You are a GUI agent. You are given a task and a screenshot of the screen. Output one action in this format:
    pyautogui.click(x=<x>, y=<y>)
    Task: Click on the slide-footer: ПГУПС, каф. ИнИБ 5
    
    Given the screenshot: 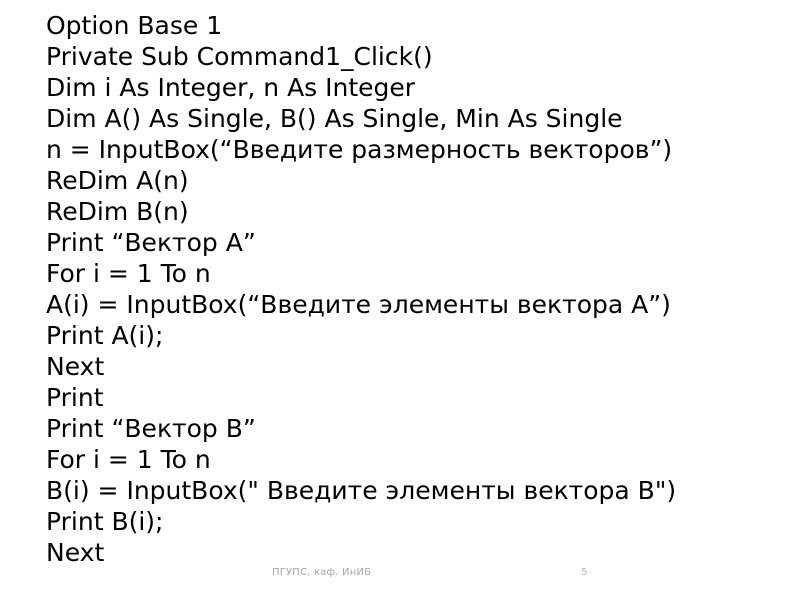 What is the action you would take?
    pyautogui.click(x=400, y=576)
    